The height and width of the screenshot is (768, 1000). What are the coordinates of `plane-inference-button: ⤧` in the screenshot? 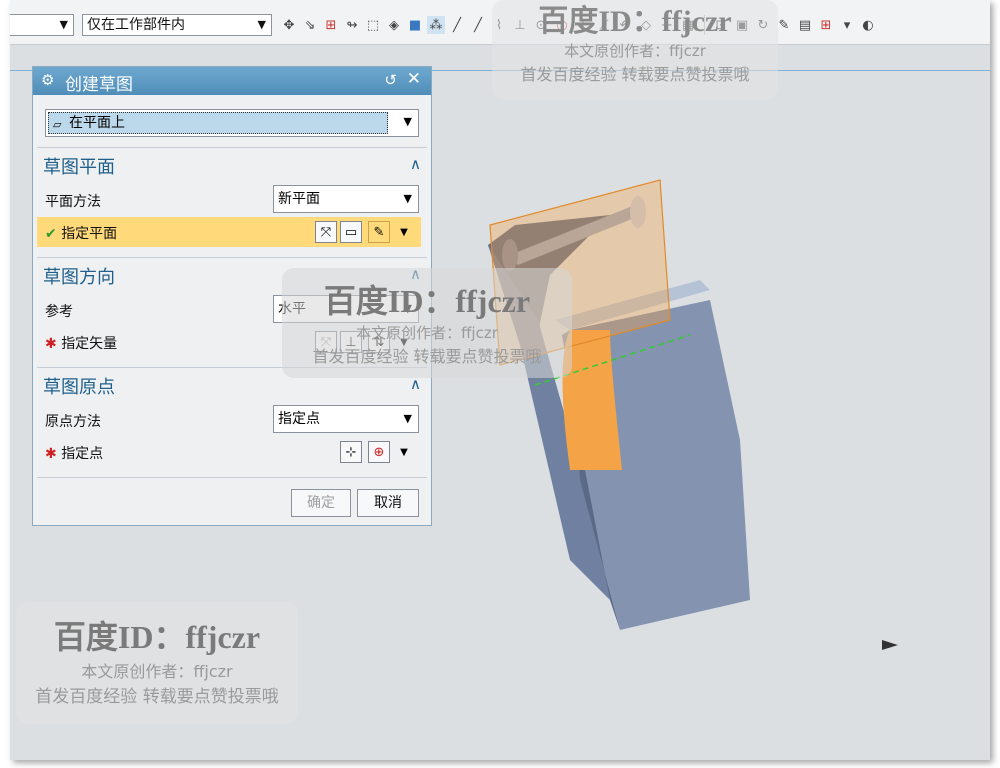 It's located at (326, 232).